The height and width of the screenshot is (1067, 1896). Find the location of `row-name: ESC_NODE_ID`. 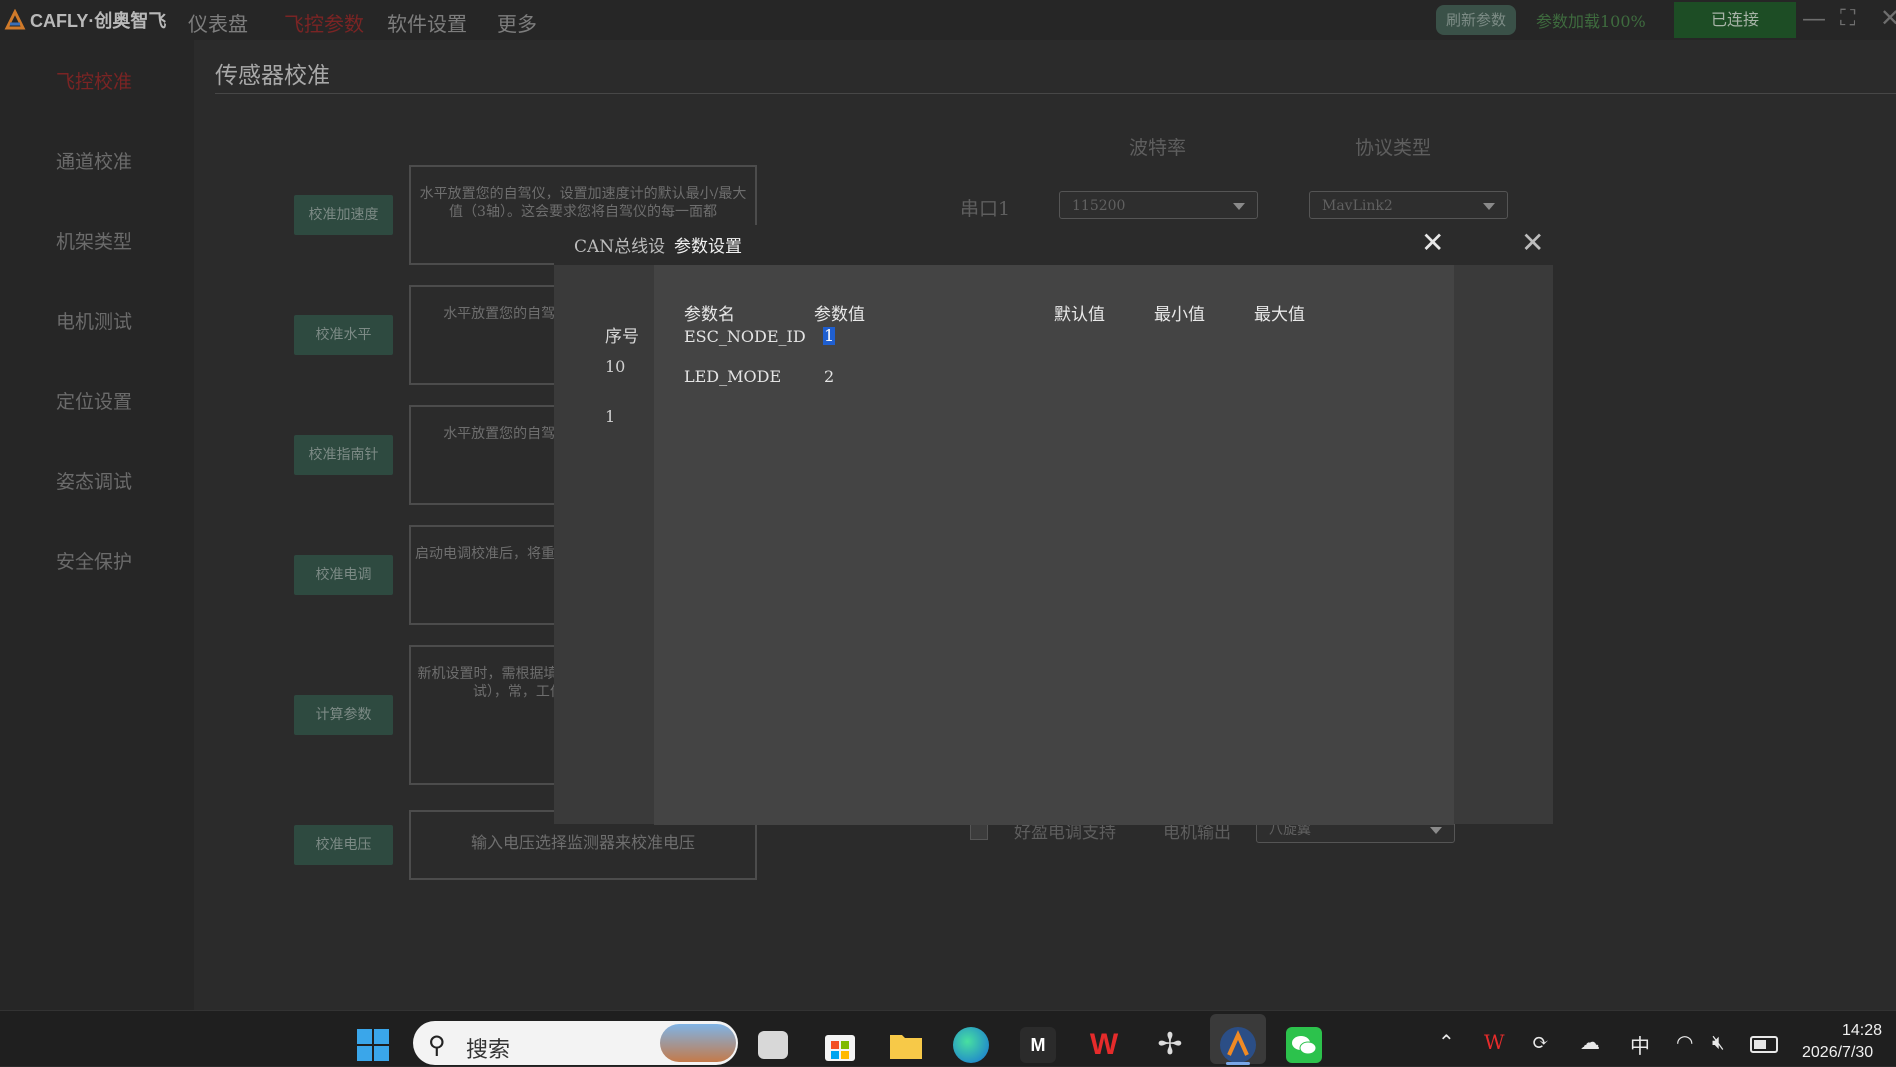

row-name: ESC_NODE_ID is located at coordinates (745, 336).